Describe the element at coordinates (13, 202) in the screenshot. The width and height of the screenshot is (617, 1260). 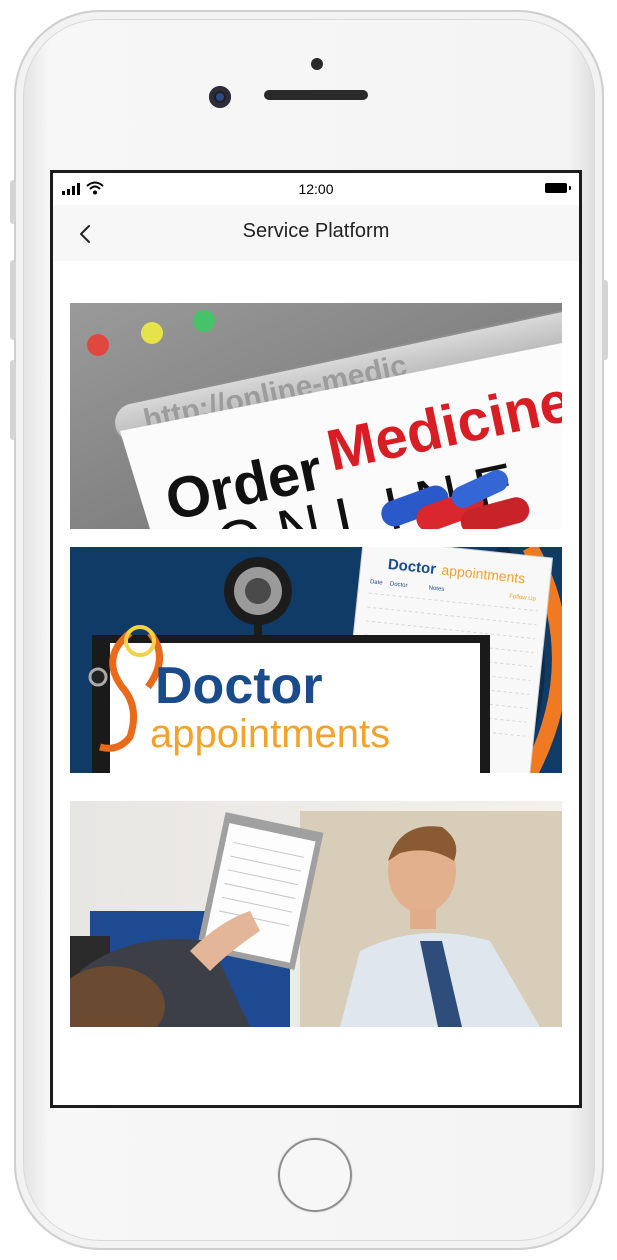
I see `mute-switch` at that location.